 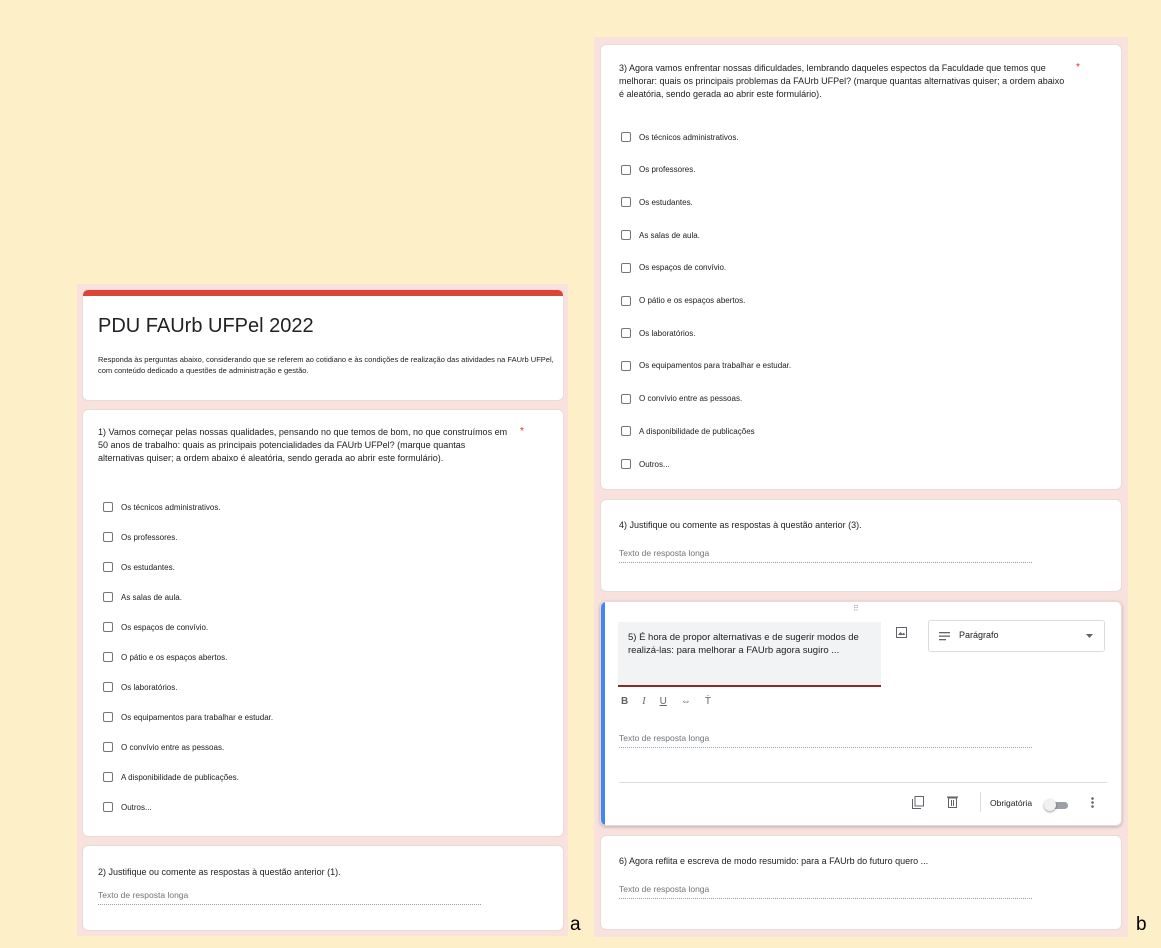 I want to click on active-card-accent, so click(x=603, y=713).